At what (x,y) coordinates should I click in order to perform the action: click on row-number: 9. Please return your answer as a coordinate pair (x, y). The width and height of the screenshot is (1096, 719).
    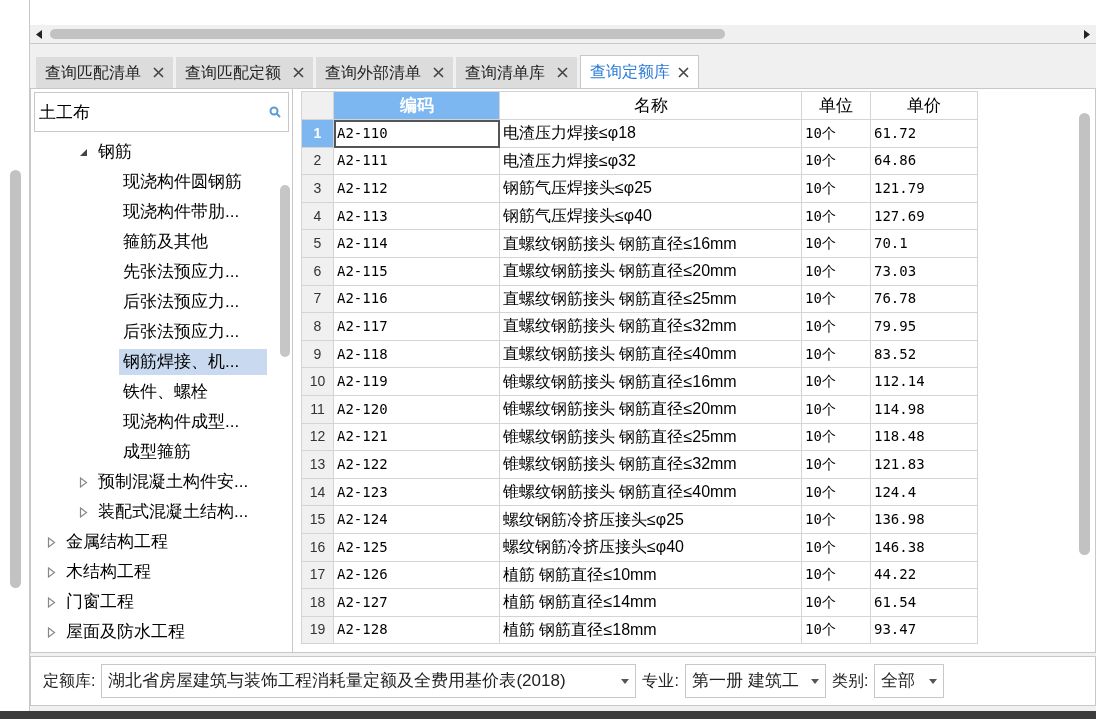
    Looking at the image, I should click on (317, 354).